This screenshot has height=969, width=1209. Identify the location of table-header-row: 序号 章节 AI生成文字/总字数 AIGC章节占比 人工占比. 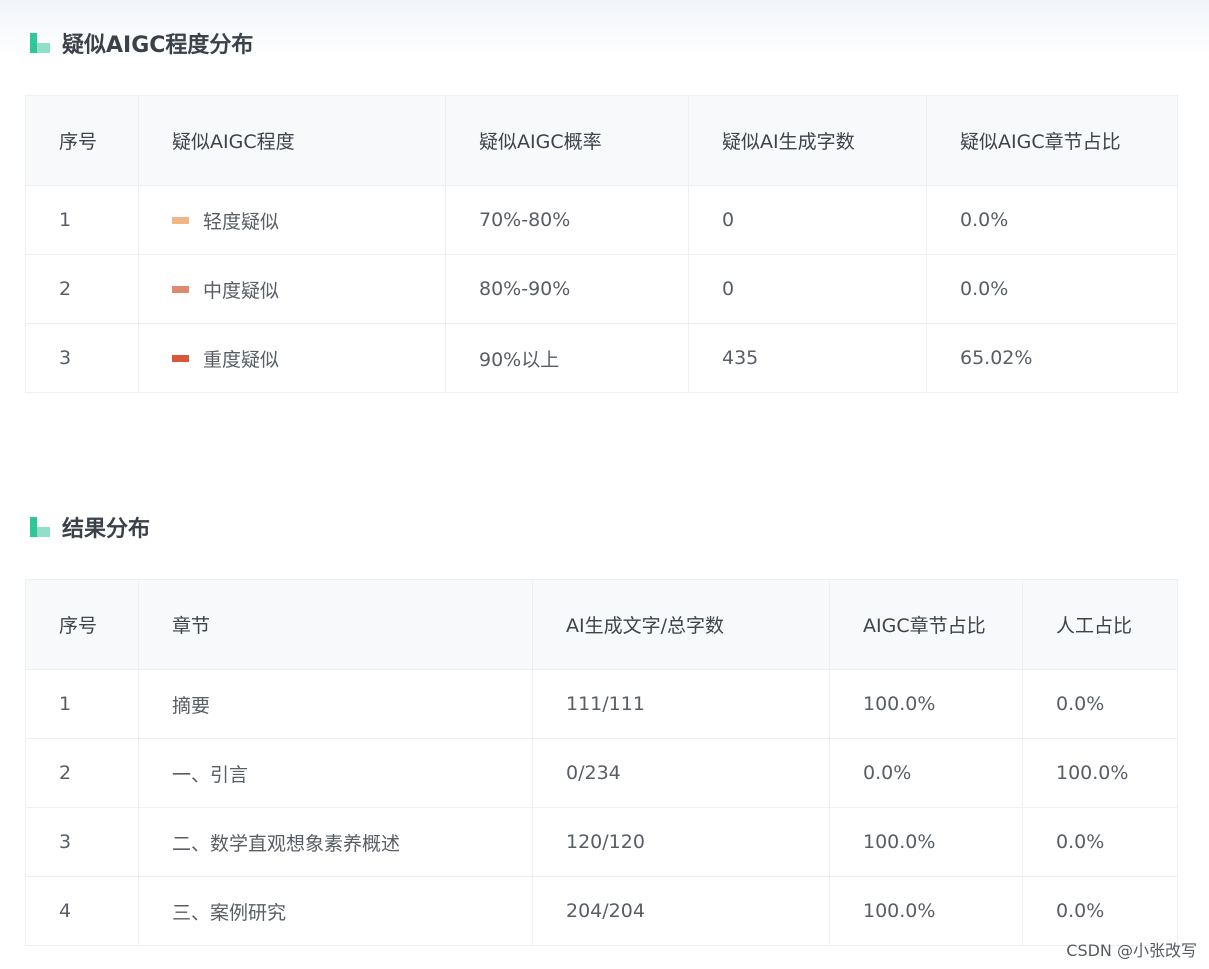
(601, 624).